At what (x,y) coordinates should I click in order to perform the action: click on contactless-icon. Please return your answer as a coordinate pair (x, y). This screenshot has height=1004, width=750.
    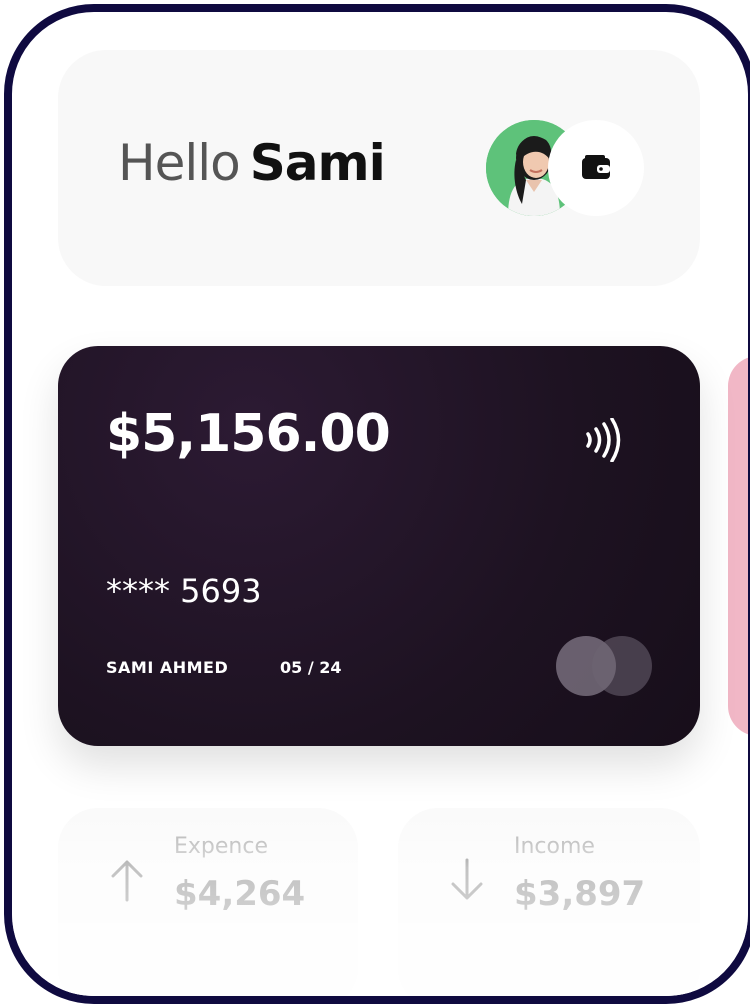
    Looking at the image, I should click on (603, 441).